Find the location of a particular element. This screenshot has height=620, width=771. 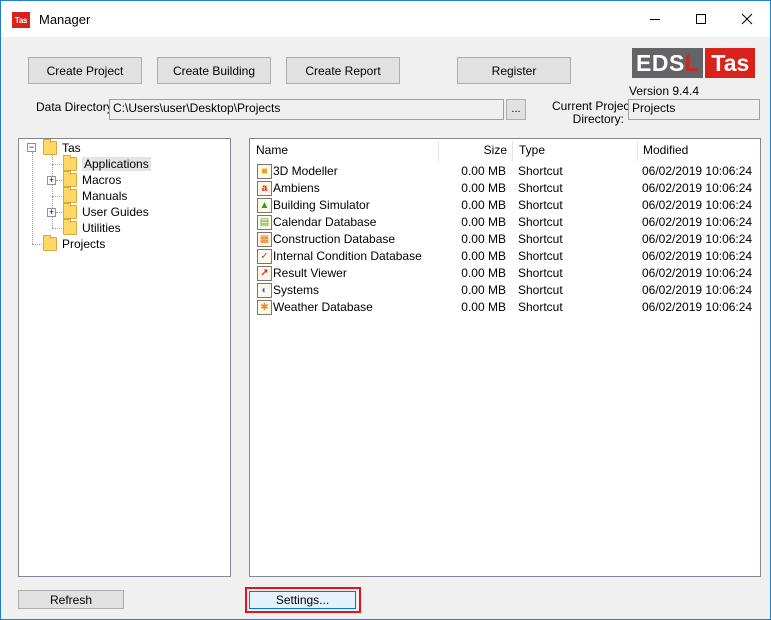

current-project-field: Projects is located at coordinates (694, 109).